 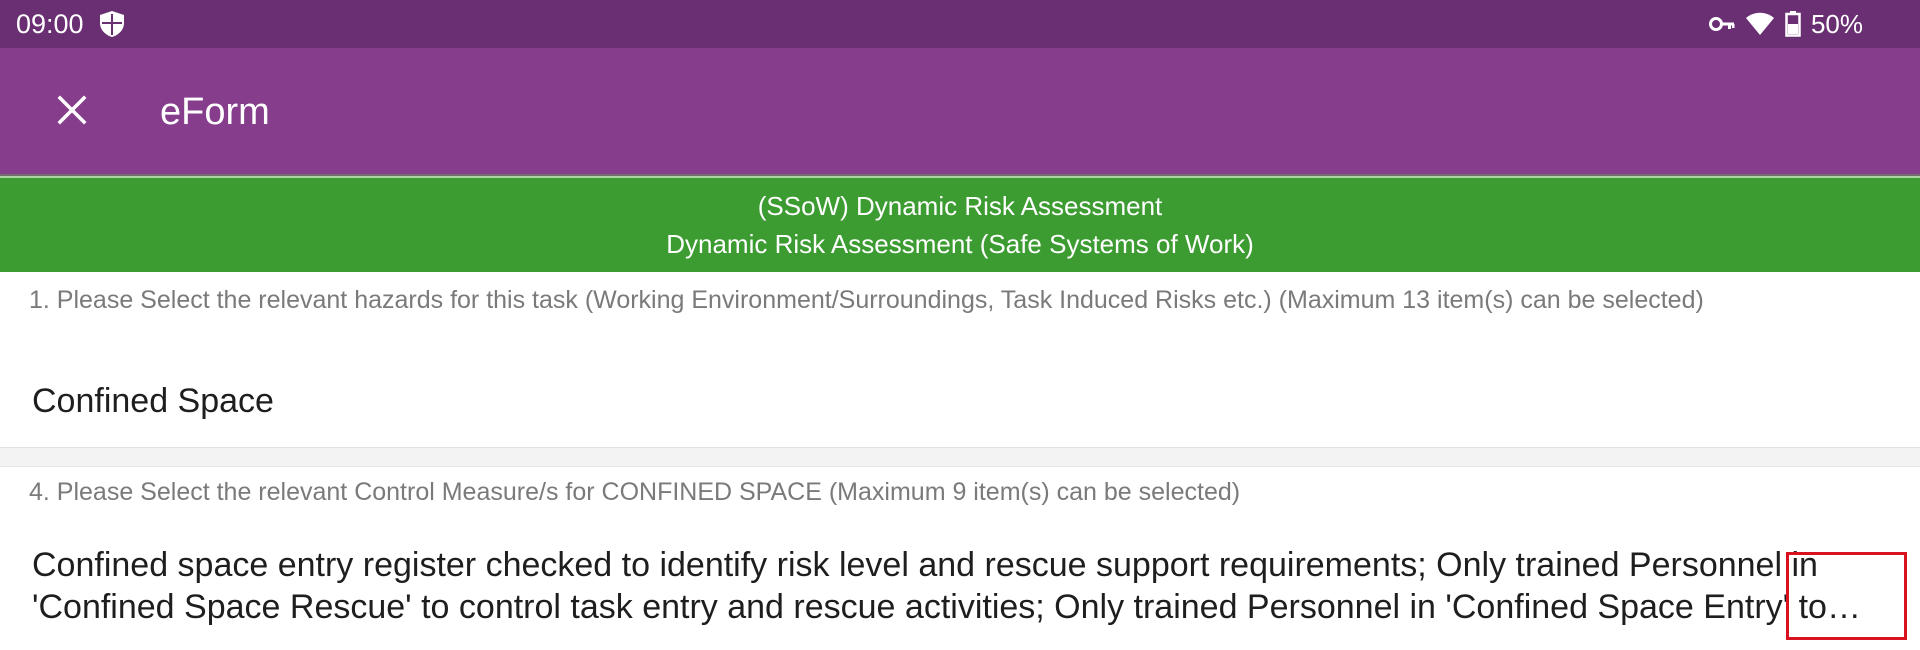 What do you see at coordinates (960, 24) in the screenshot?
I see `status-bar: 09:00 50%` at bounding box center [960, 24].